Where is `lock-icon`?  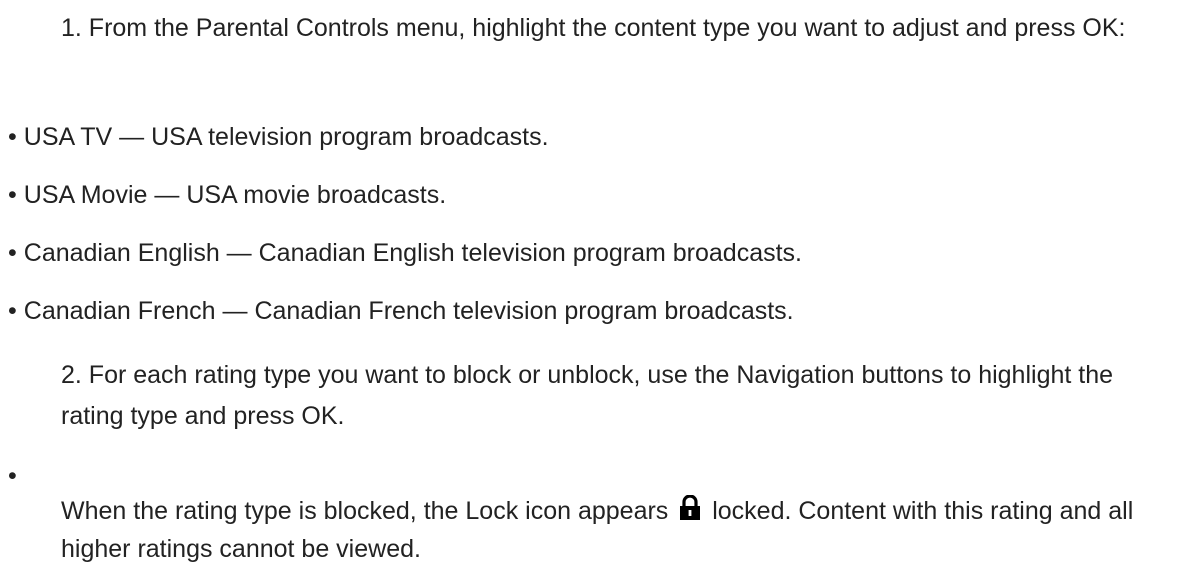
lock-icon is located at coordinates (690, 507).